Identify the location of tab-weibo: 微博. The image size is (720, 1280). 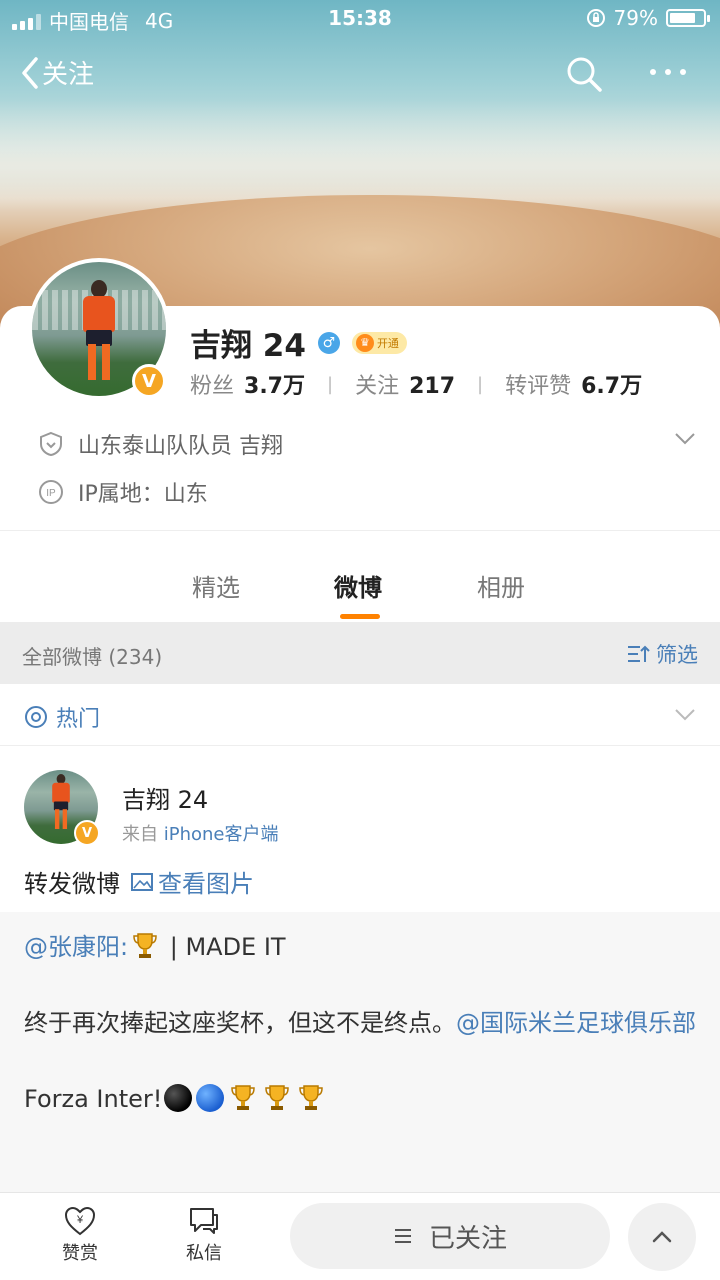
(358, 585).